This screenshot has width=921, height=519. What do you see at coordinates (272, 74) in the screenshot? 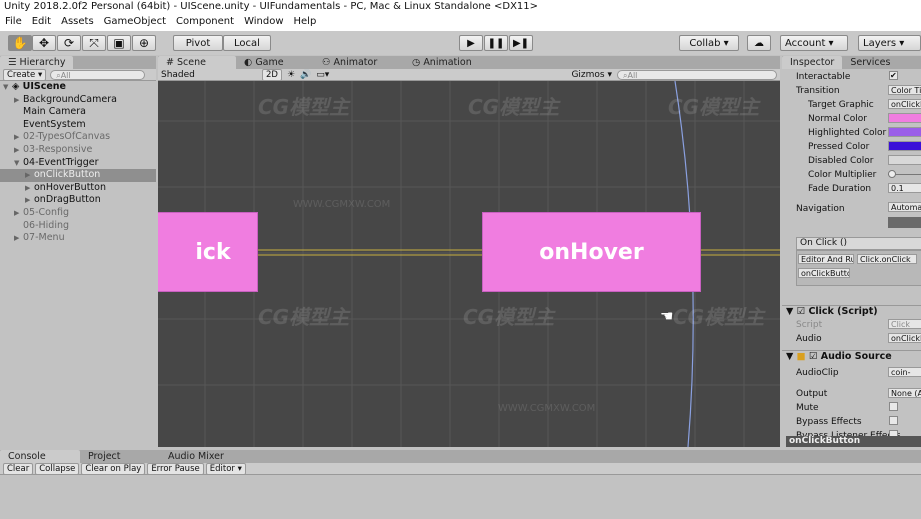
I see `2d-toggle: 2D` at bounding box center [272, 74].